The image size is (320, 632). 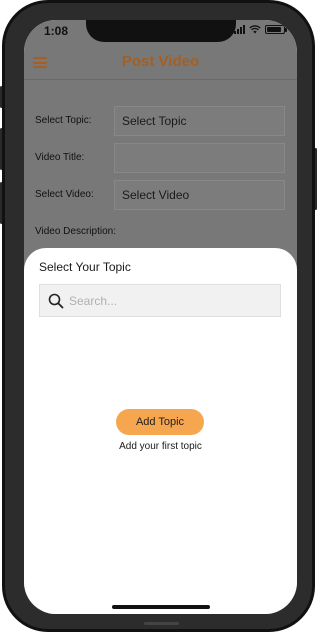 I want to click on video-row: Select Video, so click(x=160, y=195).